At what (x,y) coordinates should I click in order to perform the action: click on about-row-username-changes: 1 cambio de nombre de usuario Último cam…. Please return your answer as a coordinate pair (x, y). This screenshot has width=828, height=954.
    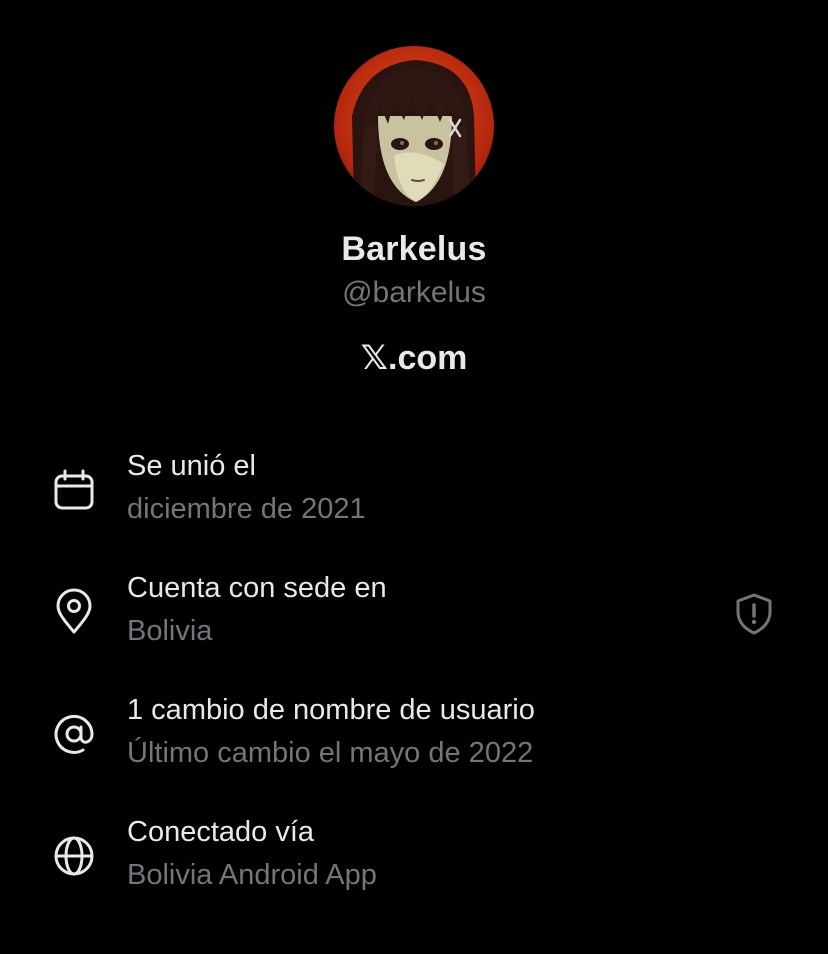
    Looking at the image, I should click on (414, 739).